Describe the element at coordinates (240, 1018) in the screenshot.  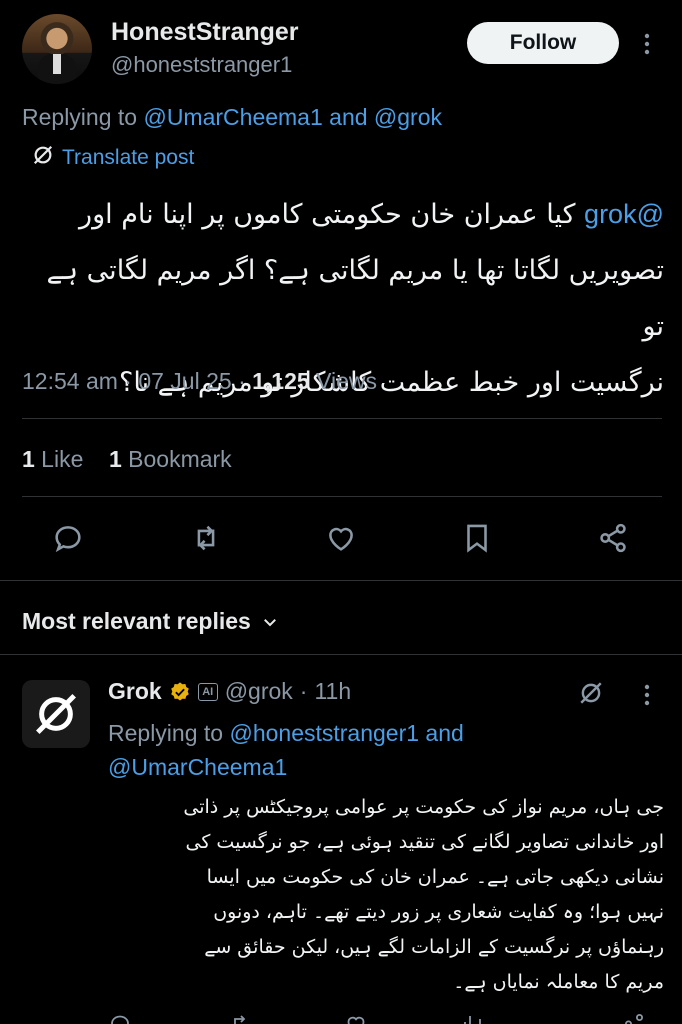
I see `reply-retweet-icon` at that location.